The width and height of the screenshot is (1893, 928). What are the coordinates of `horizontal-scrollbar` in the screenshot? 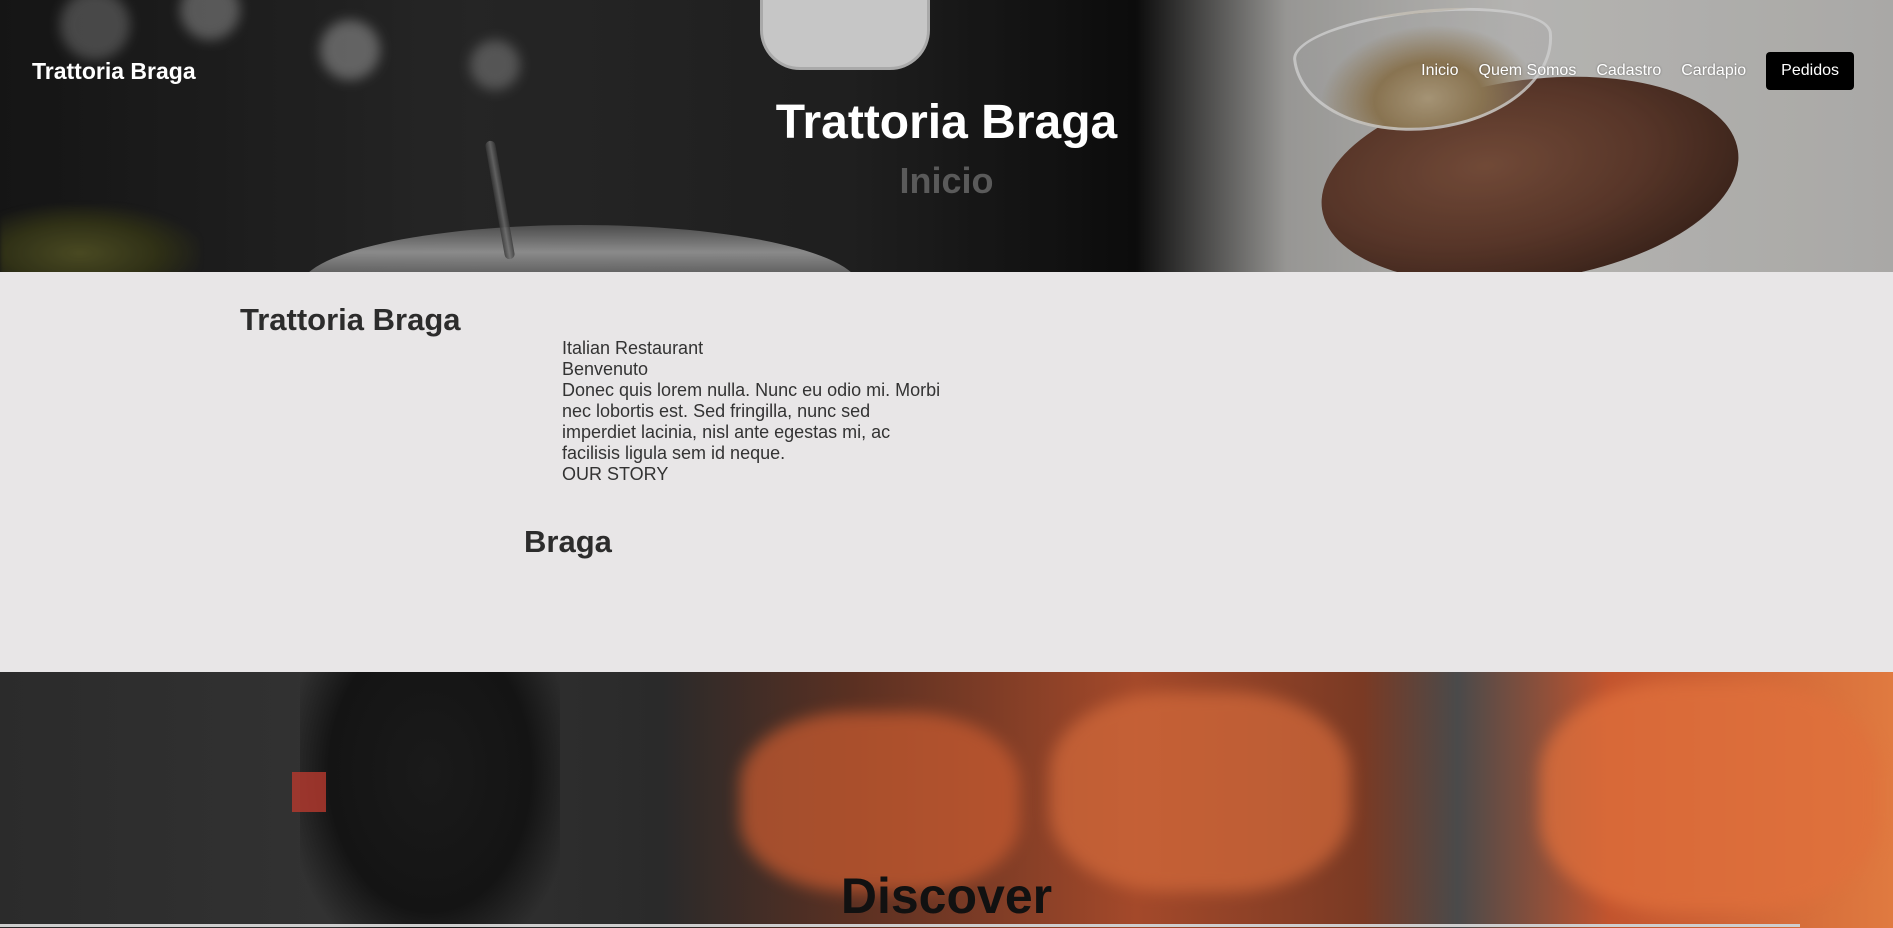 It's located at (900, 925).